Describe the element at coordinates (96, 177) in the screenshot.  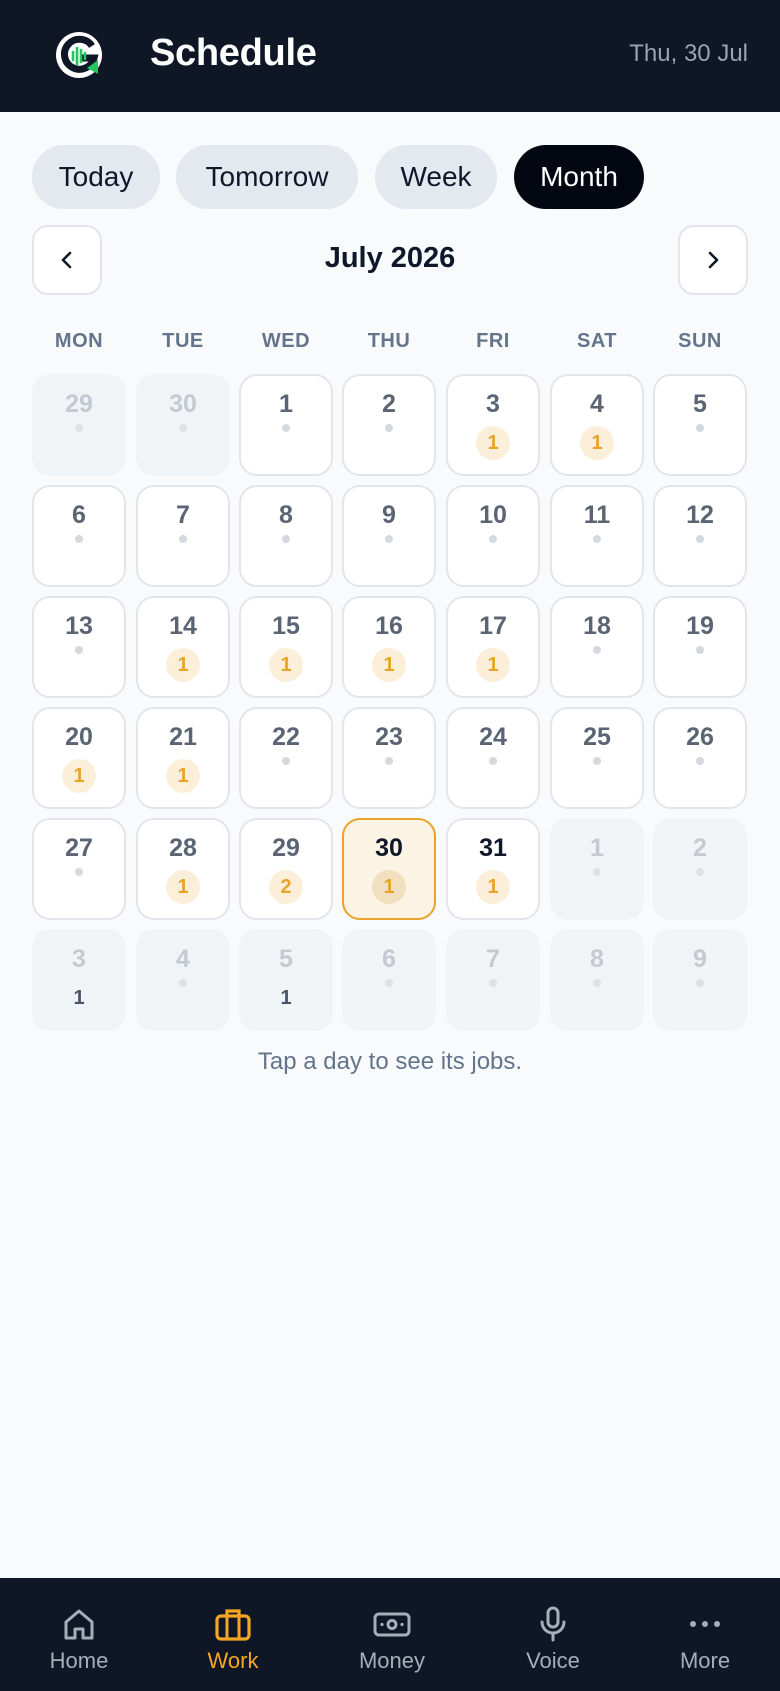
I see `tab-today: Today` at that location.